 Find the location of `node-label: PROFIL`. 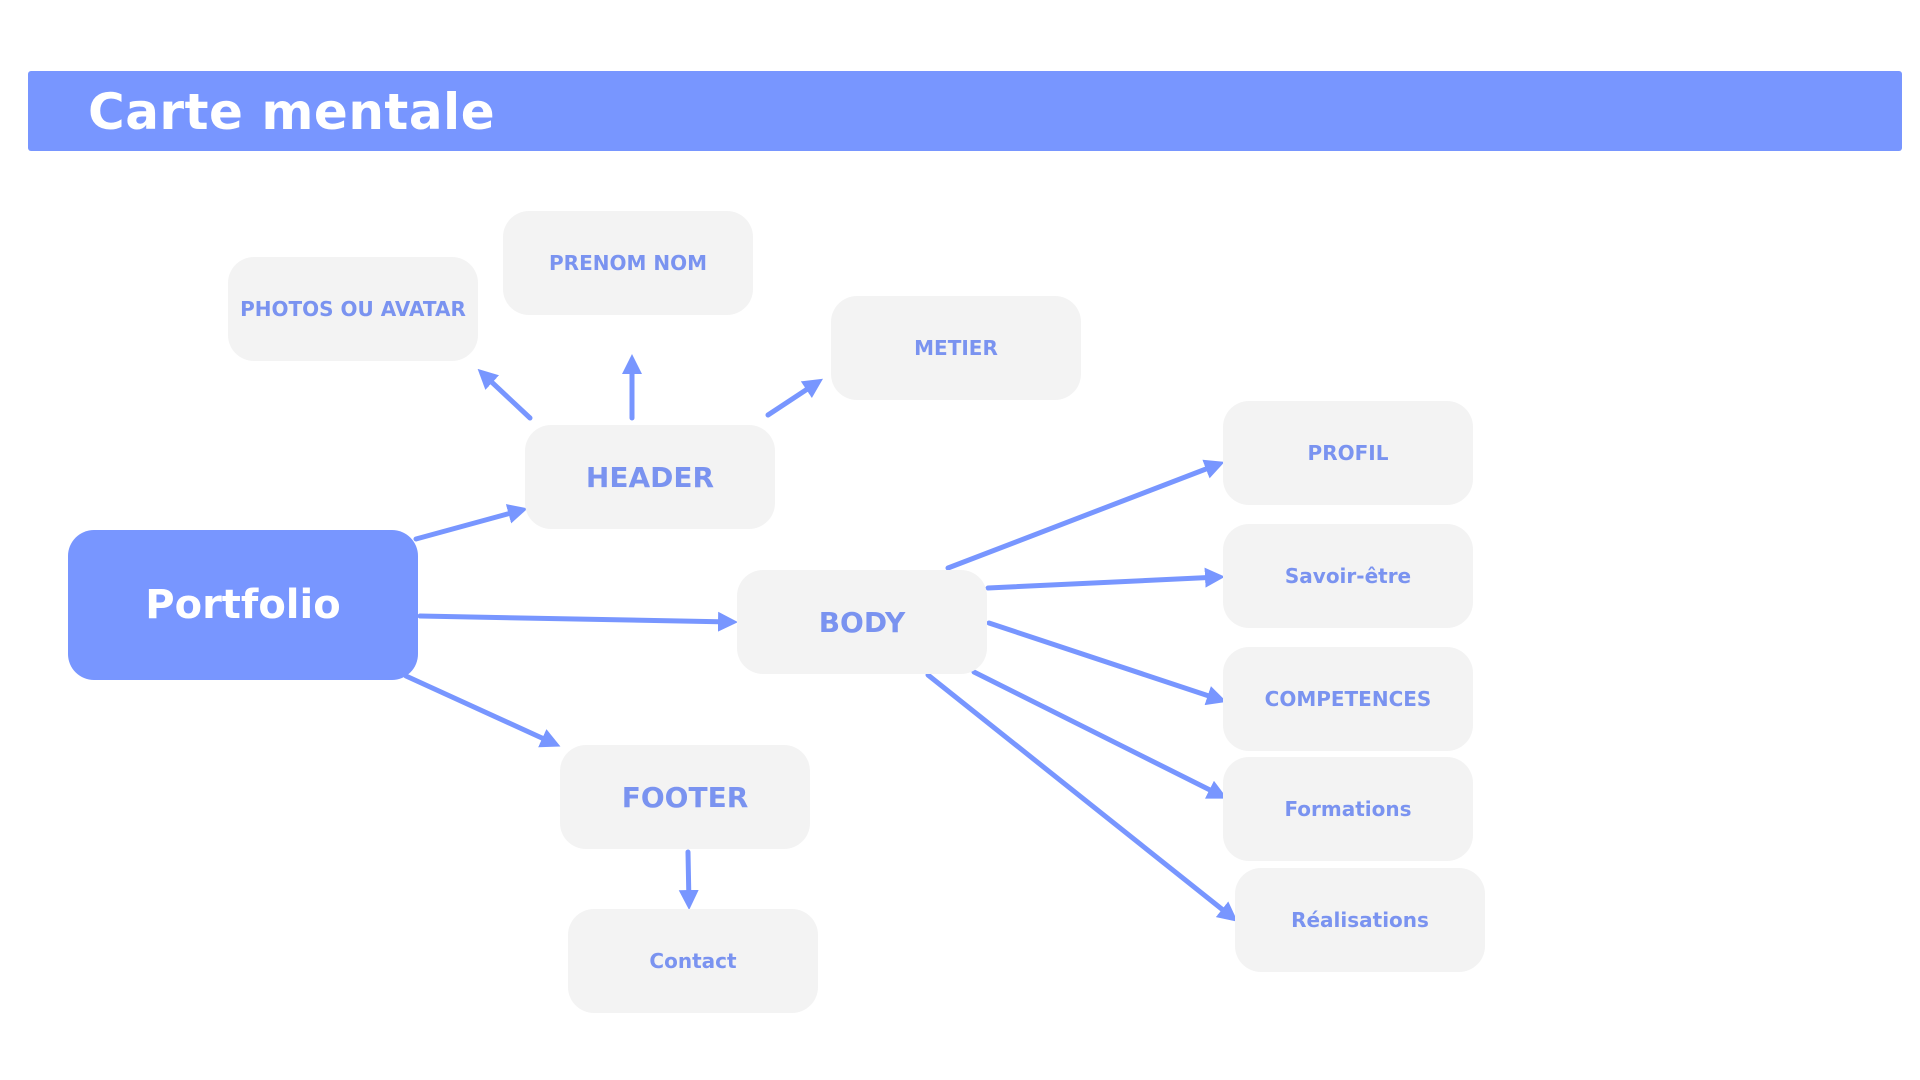

node-label: PROFIL is located at coordinates (1348, 453).